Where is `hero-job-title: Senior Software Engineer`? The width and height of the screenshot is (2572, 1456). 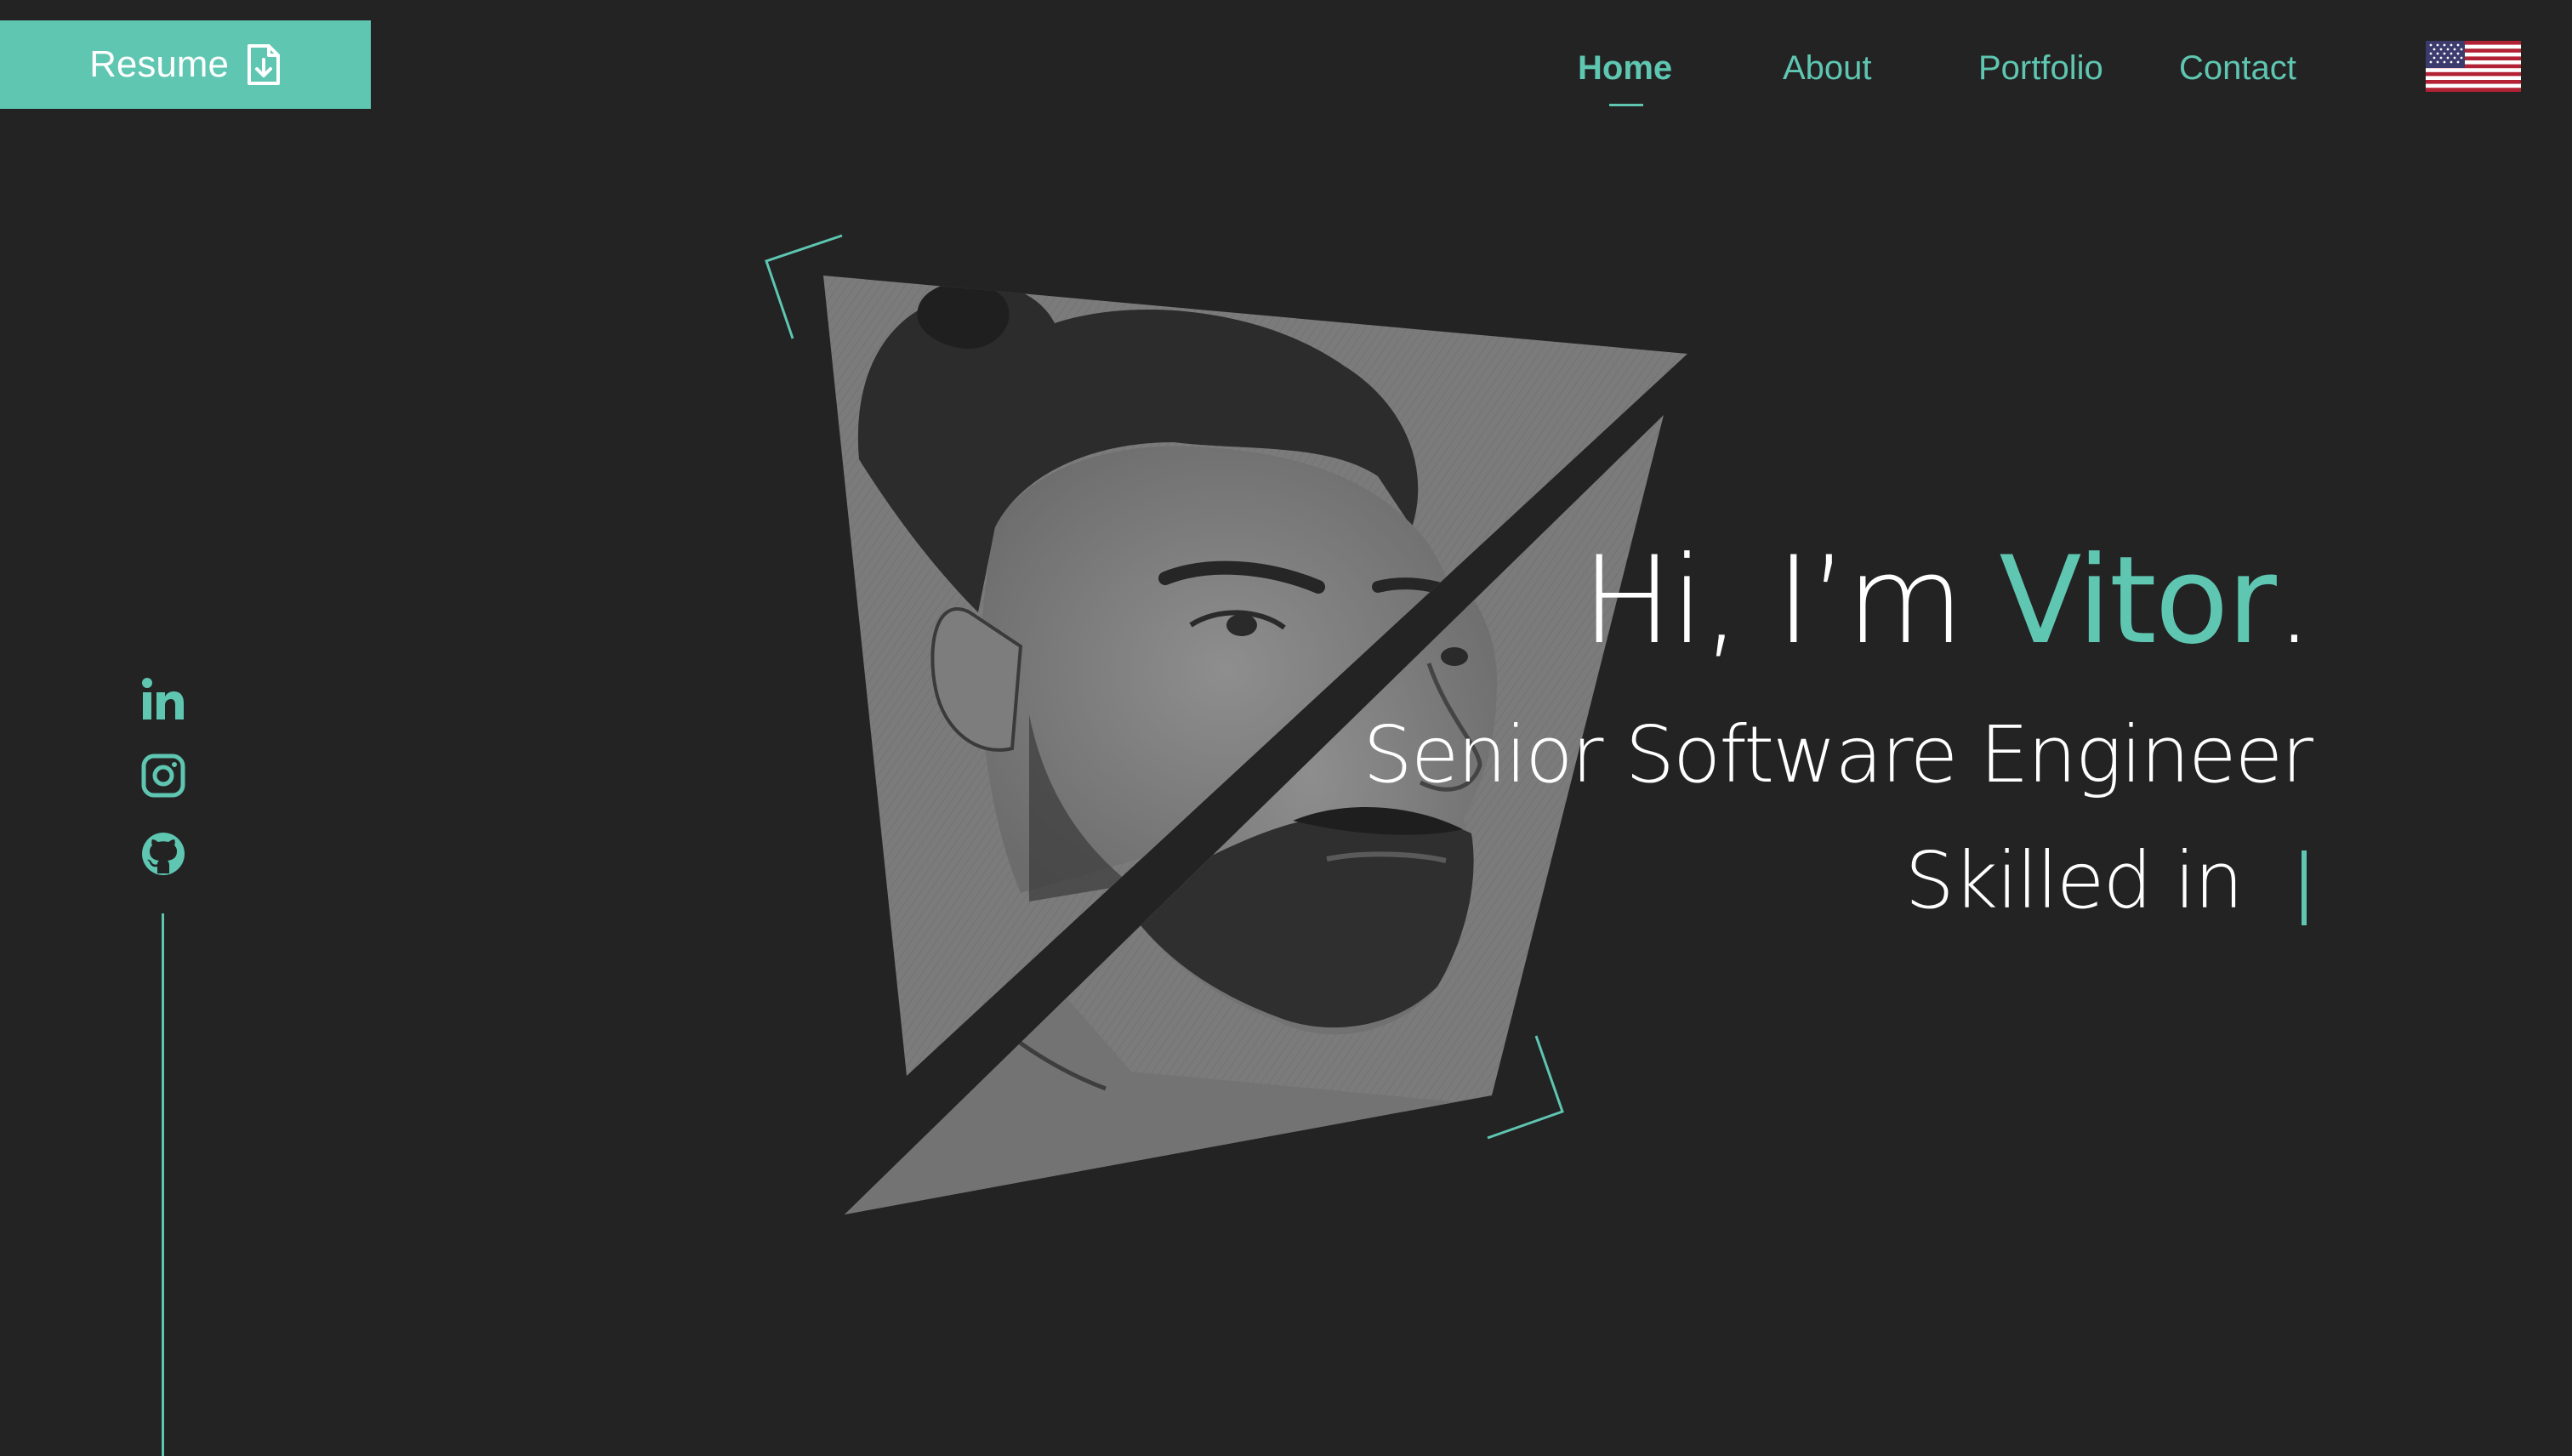 hero-job-title: Senior Software Engineer is located at coordinates (1838, 754).